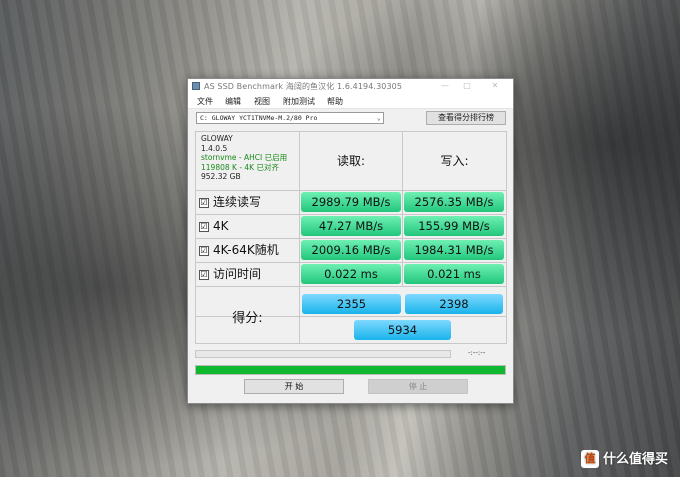 The width and height of the screenshot is (680, 477). I want to click on stop-button: 停 止, so click(418, 386).